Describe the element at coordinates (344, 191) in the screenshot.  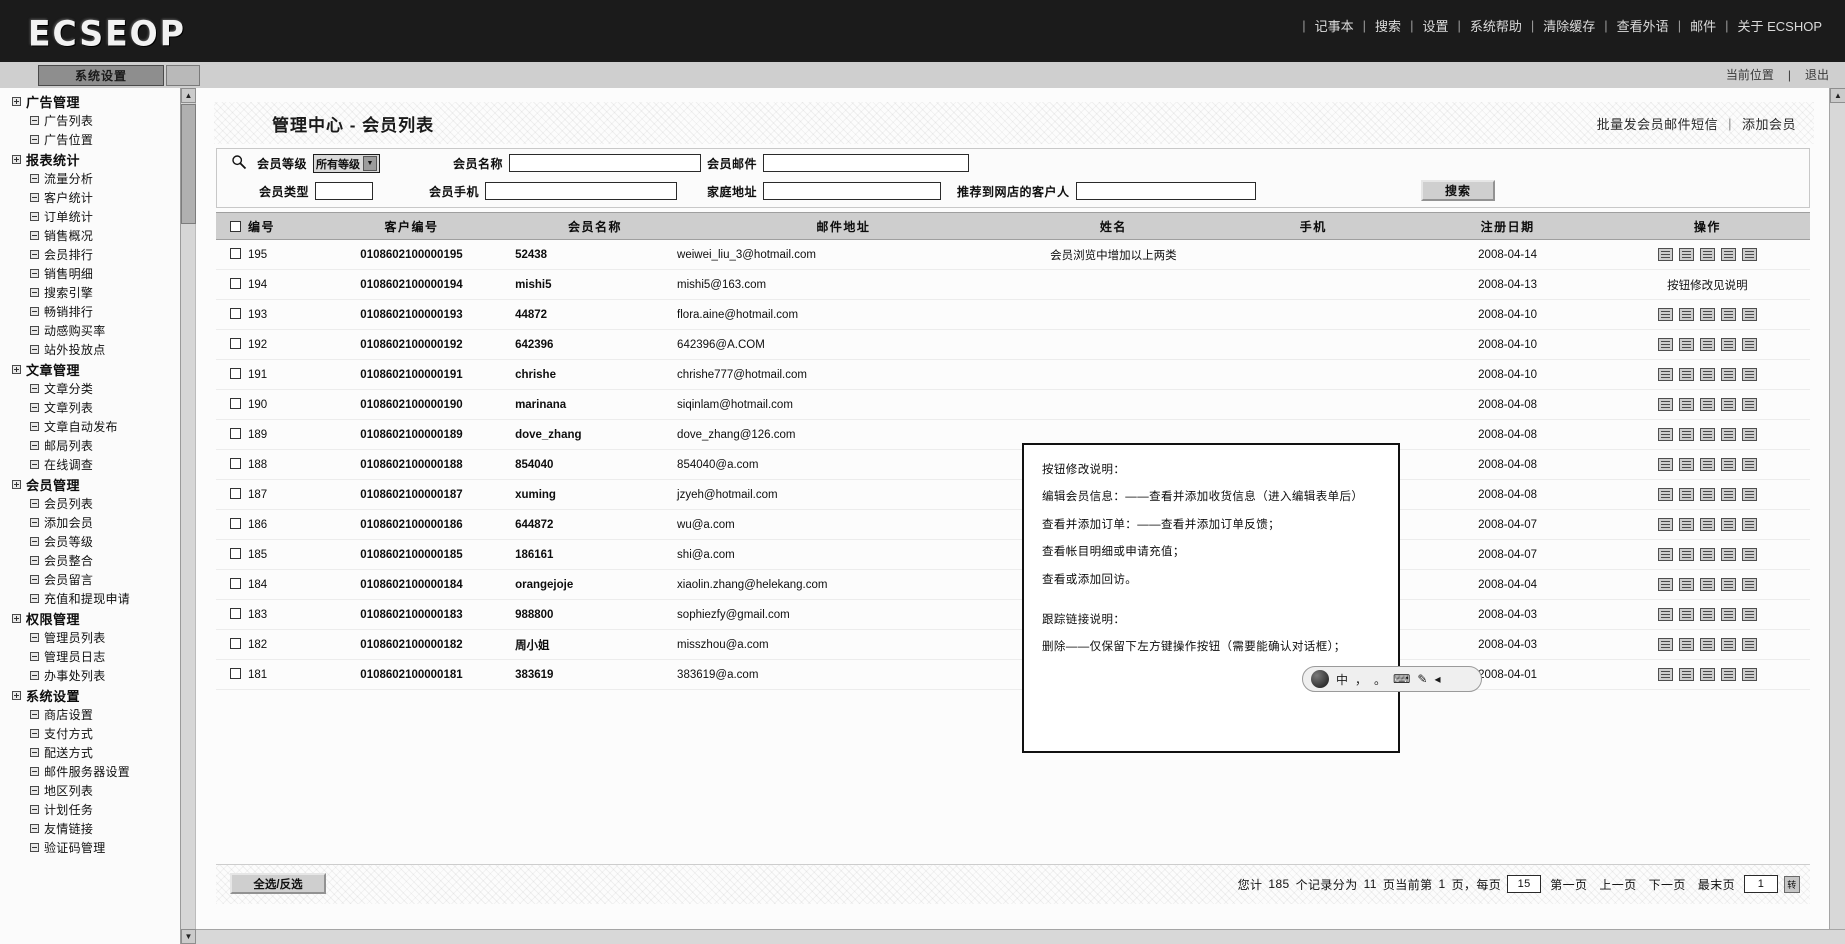
I see `member-type-input` at that location.